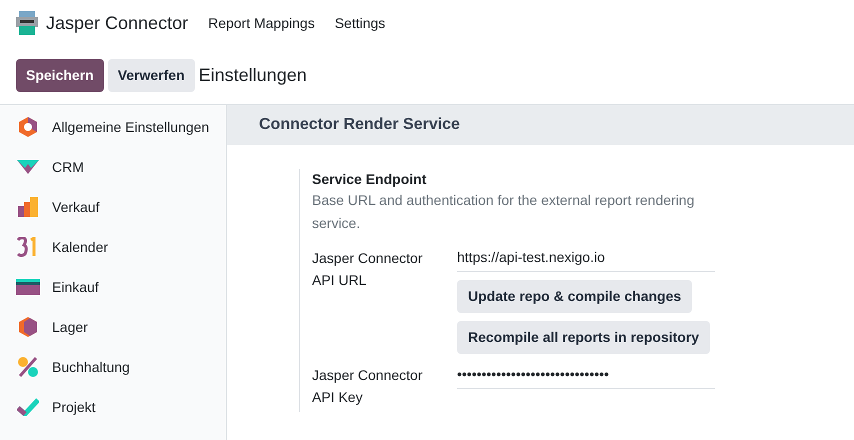  I want to click on action-button: Recompile all reports in repository, so click(583, 337).